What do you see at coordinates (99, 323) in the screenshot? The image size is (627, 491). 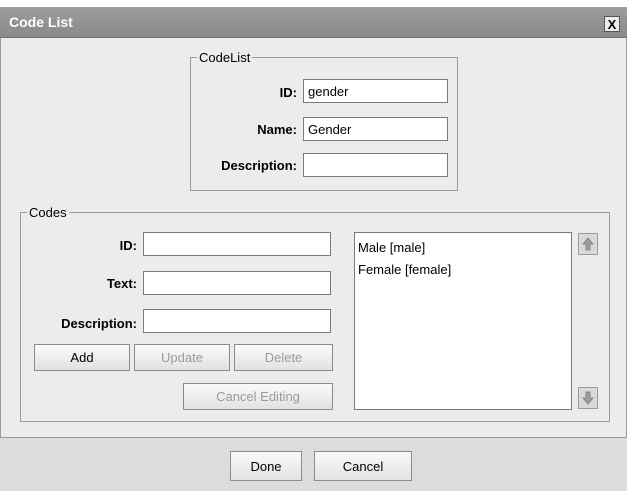 I see `code-description-label: Description:` at bounding box center [99, 323].